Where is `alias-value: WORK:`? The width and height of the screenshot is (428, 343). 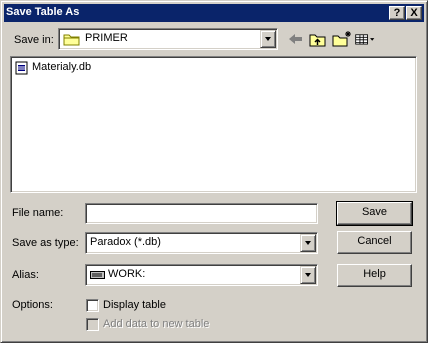 alias-value: WORK: is located at coordinates (127, 274).